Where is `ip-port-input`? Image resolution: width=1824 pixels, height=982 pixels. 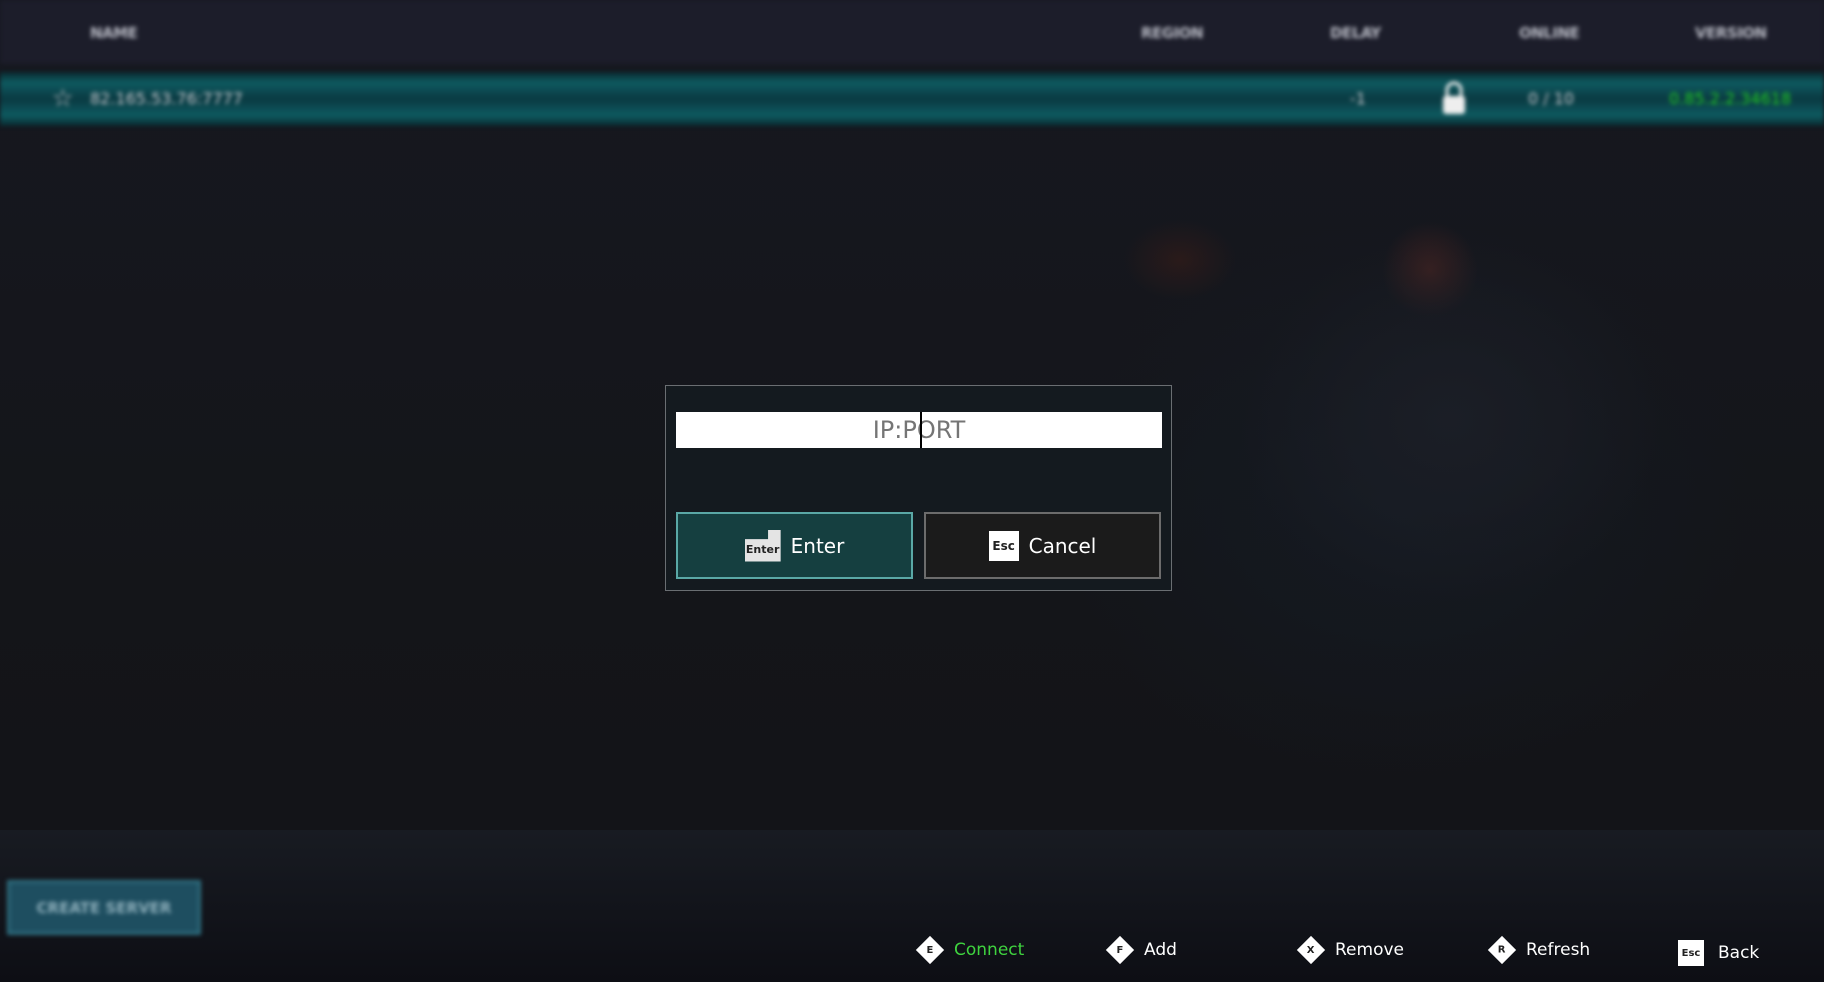
ip-port-input is located at coordinates (919, 430).